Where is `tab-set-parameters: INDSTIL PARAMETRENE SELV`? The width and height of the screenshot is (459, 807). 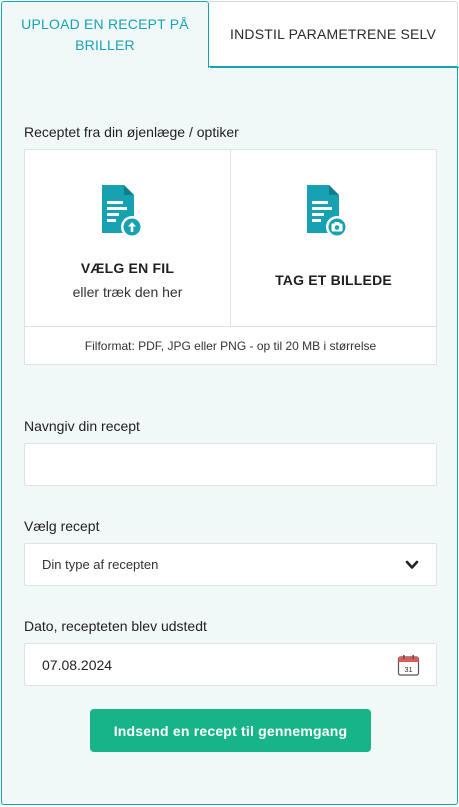 tab-set-parameters: INDSTIL PARAMETRENE SELV is located at coordinates (333, 34).